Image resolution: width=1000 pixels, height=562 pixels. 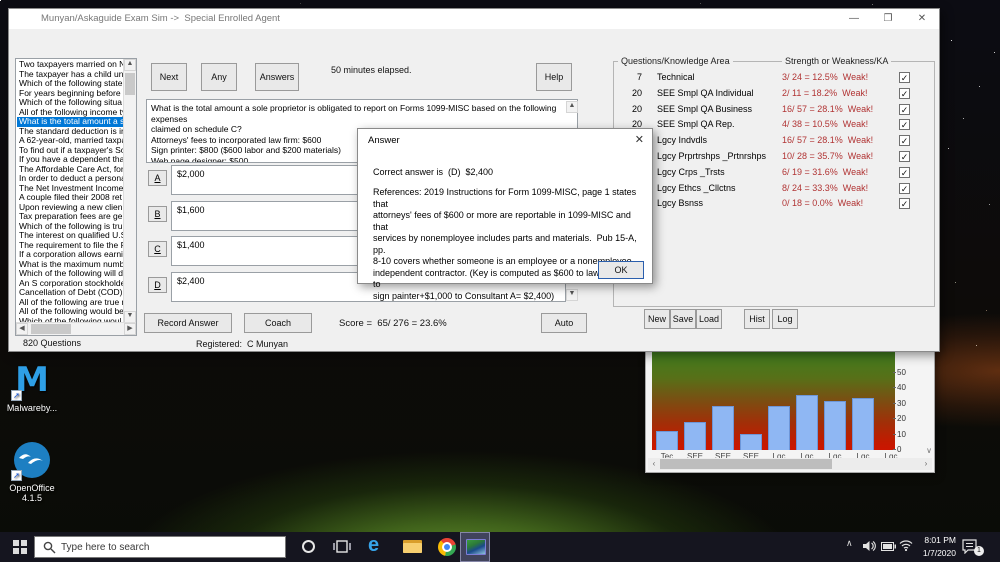 I want to click on load-button: Load, so click(x=709, y=319).